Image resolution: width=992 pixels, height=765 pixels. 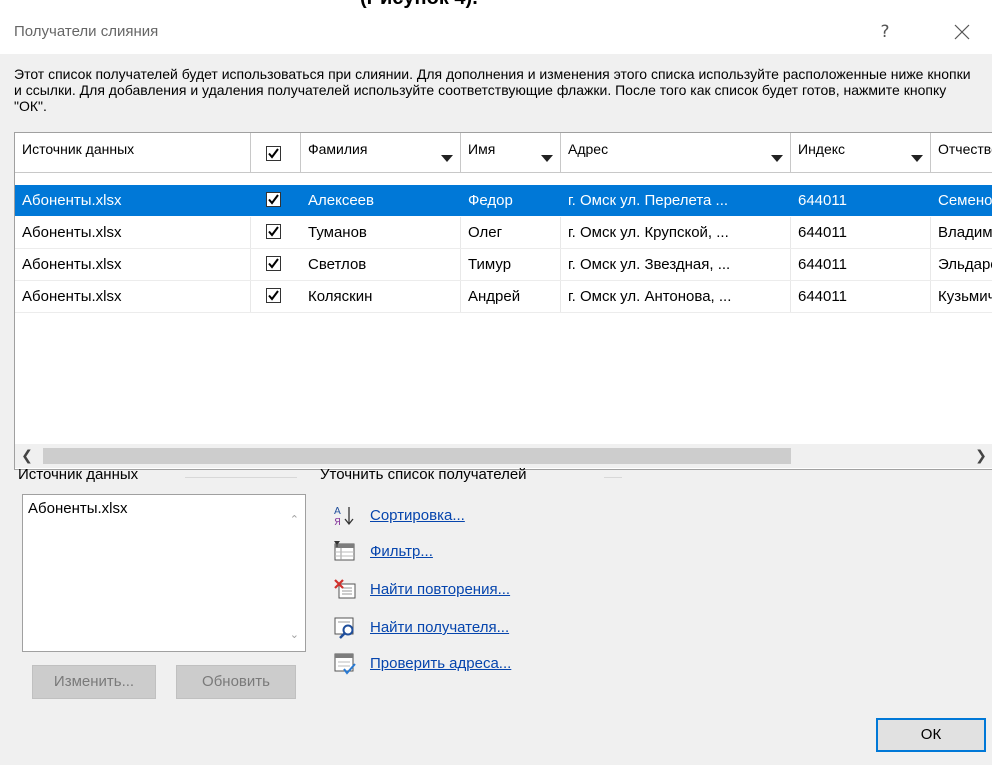 I want to click on find-recipient-icon, so click(x=344, y=628).